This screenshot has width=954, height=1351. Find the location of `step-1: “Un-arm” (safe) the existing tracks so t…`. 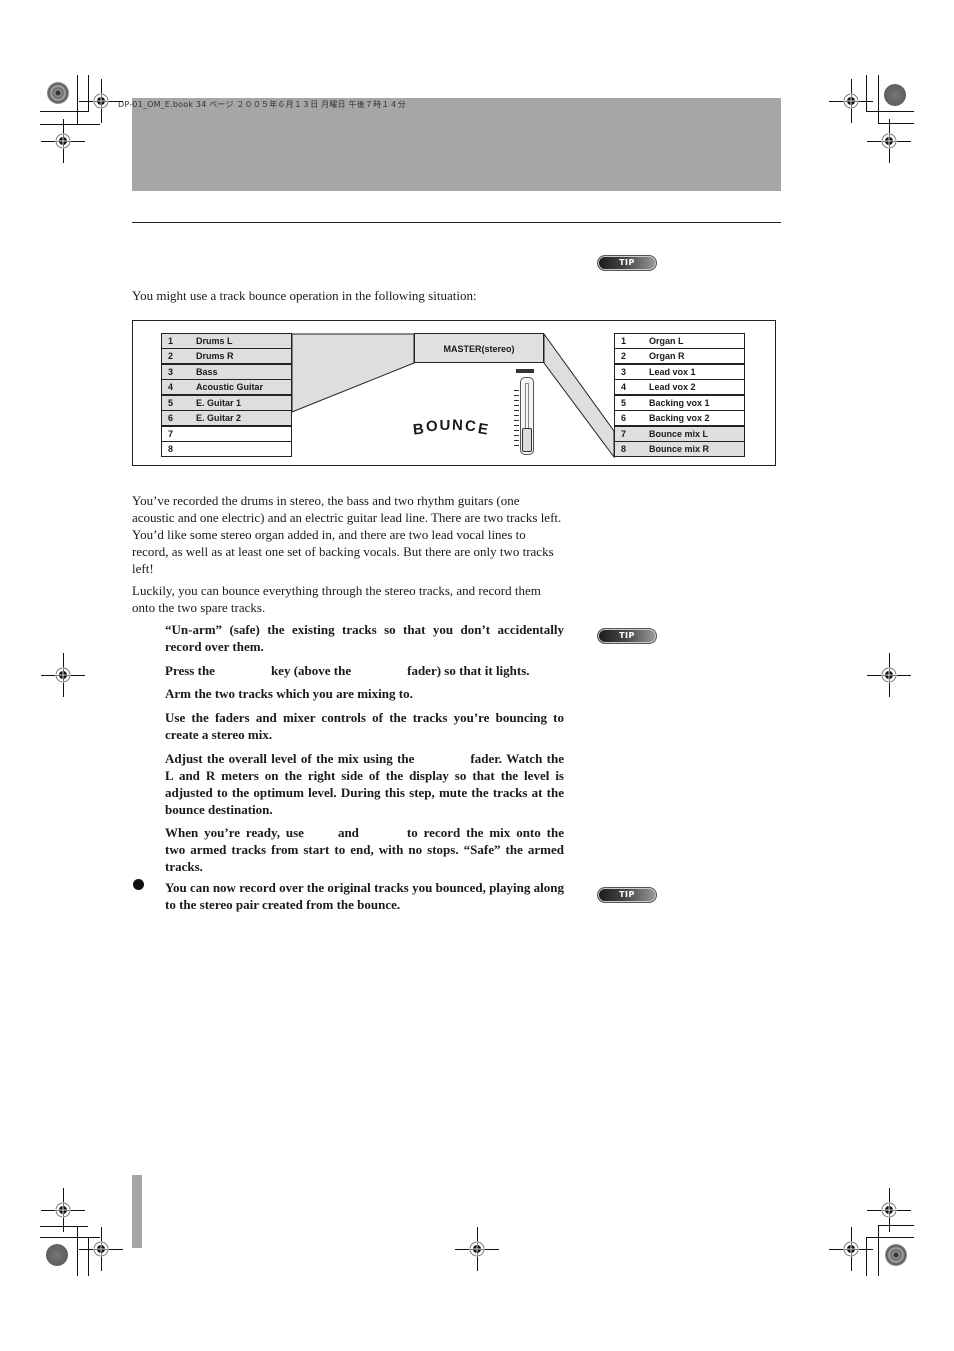

step-1: “Un-arm” (safe) the existing tracks so t… is located at coordinates (364, 638).